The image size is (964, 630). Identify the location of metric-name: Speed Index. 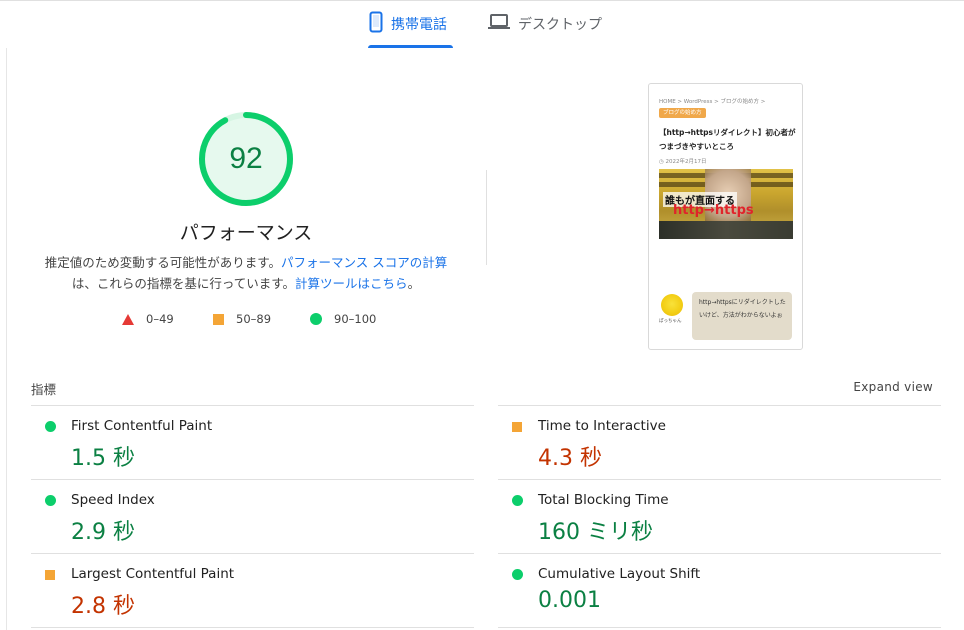
(113, 500).